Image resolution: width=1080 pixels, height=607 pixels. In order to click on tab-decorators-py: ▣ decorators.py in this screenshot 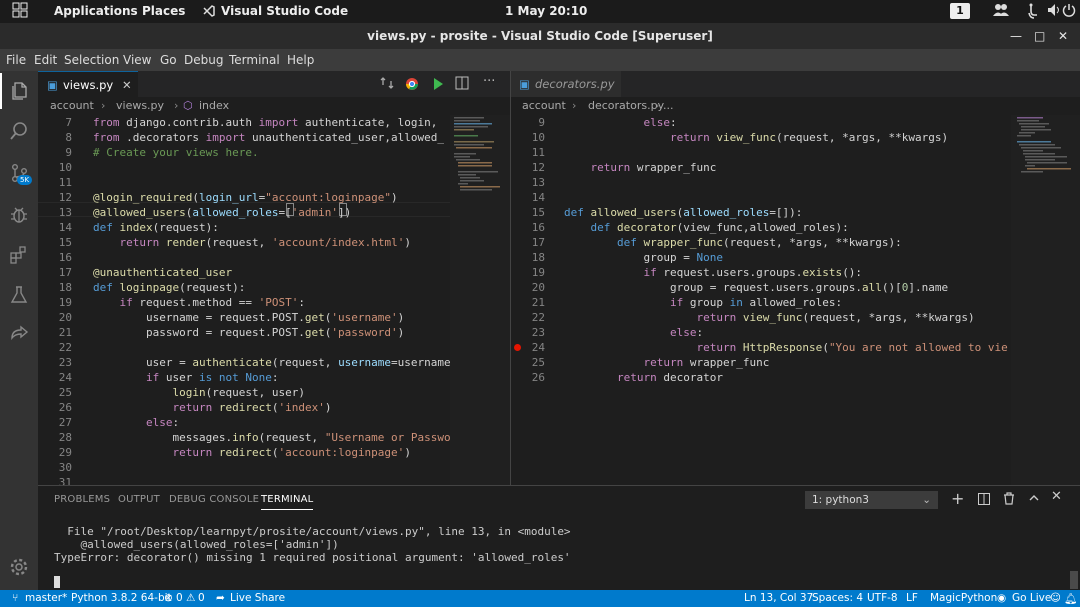, I will do `click(566, 84)`.